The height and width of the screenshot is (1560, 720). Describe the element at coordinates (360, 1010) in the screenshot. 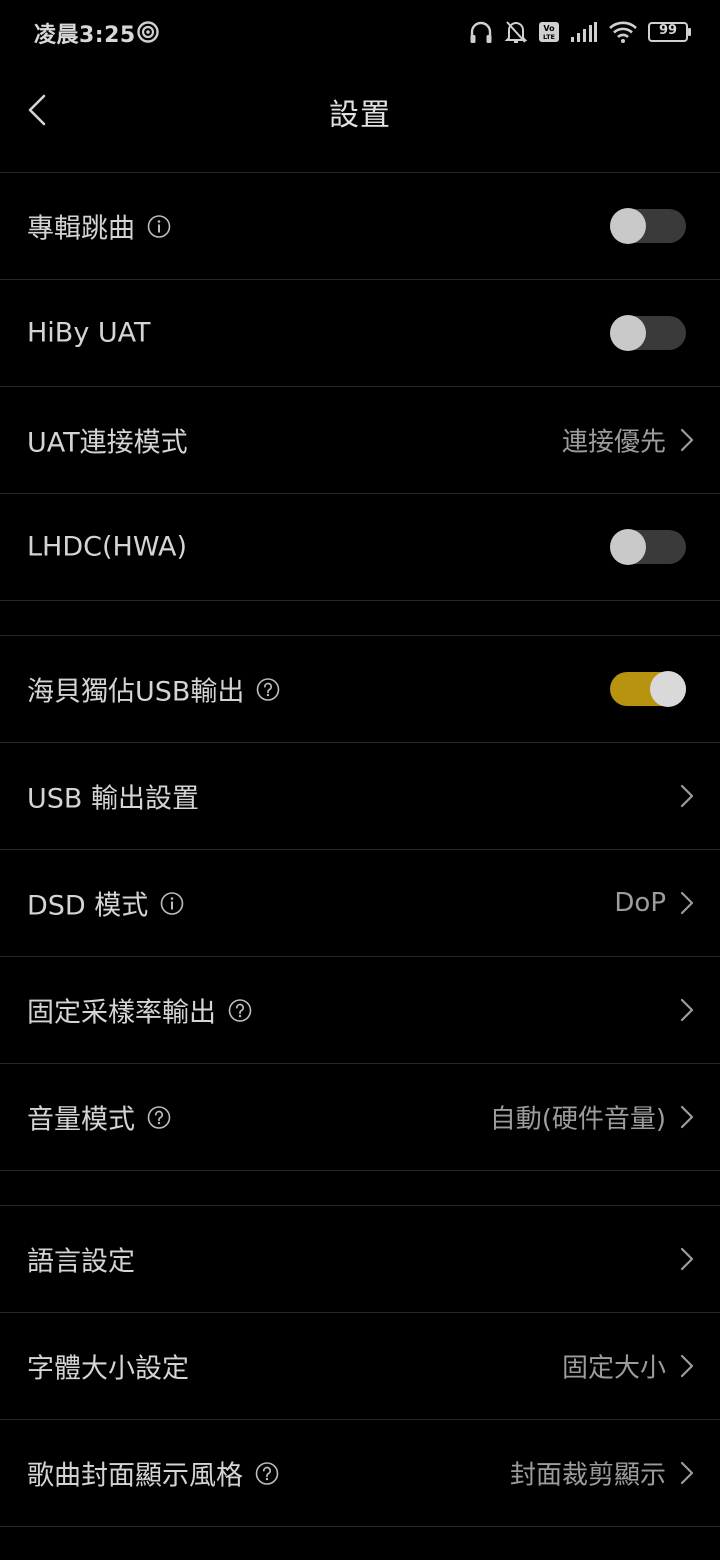

I see `setting-row-fixed-rate: 固定采樣率輸出` at that location.